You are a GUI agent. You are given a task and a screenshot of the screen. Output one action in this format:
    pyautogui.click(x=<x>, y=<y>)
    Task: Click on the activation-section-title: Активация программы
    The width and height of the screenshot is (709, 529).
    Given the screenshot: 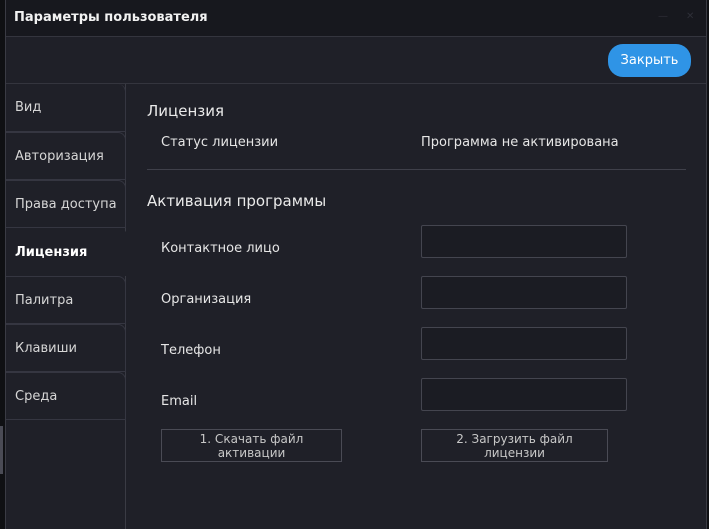 What is the action you would take?
    pyautogui.click(x=237, y=201)
    